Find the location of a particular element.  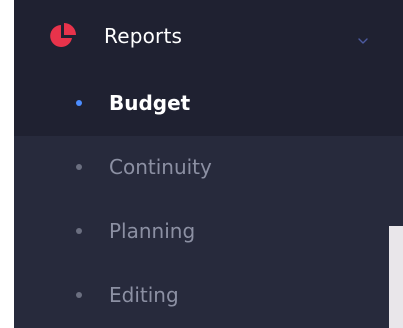

submenu-item-label: Planning is located at coordinates (152, 231).